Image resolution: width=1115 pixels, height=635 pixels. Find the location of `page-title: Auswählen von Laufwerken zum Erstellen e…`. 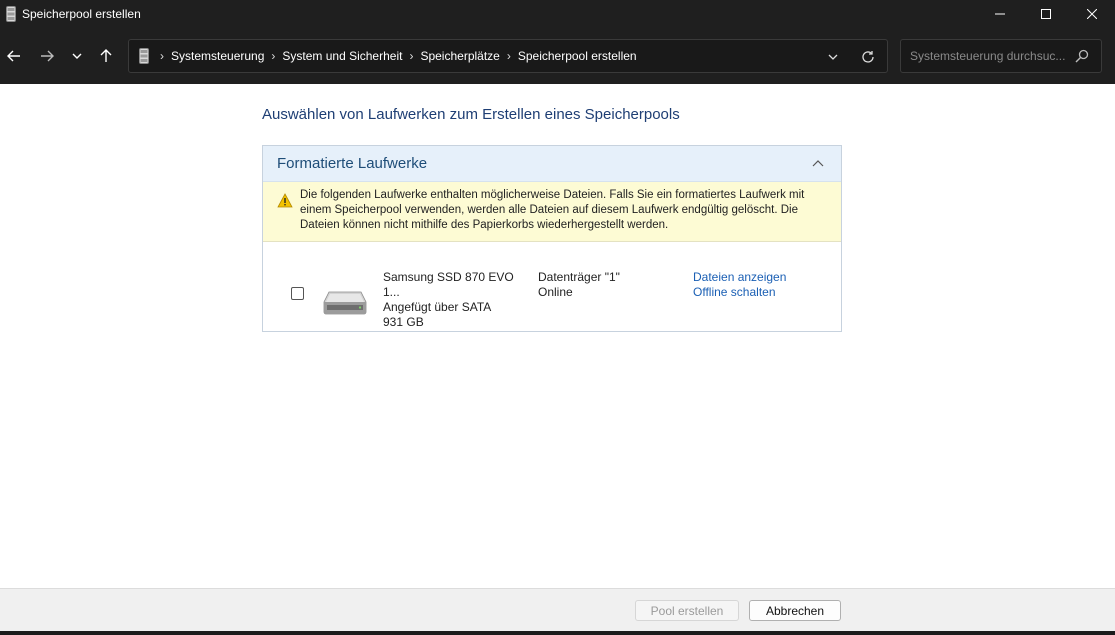

page-title: Auswählen von Laufwerken zum Erstellen e… is located at coordinates (471, 114).